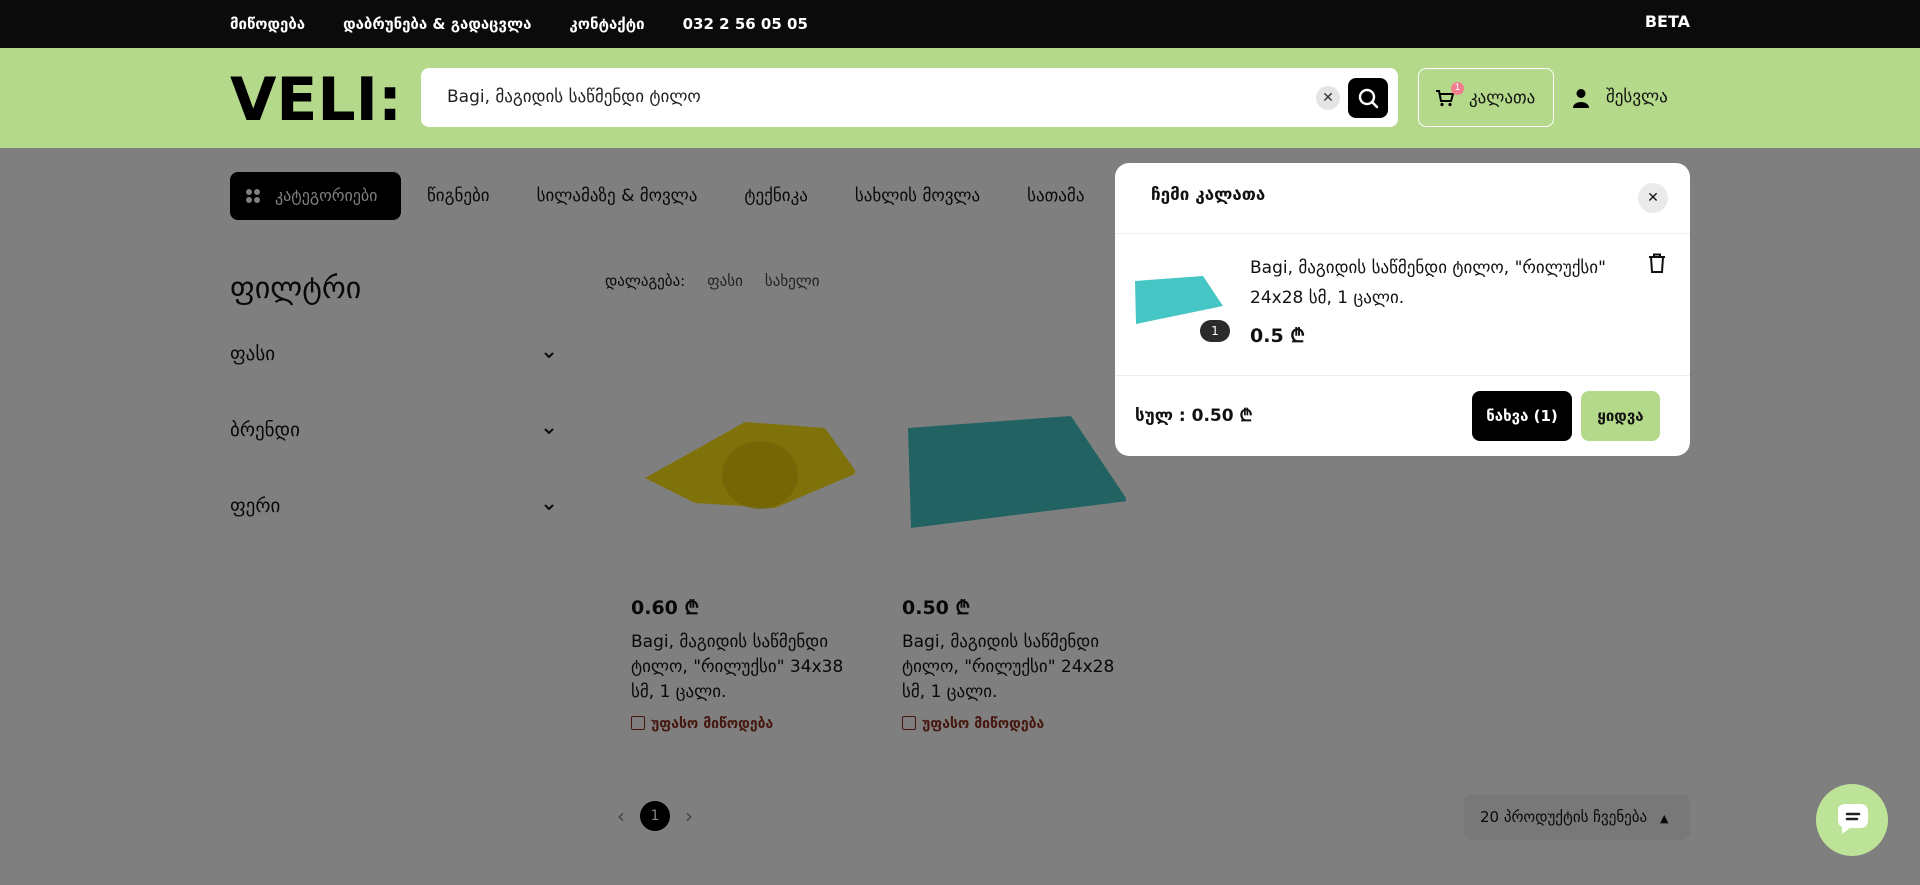 This screenshot has height=885, width=1920. What do you see at coordinates (1637, 97) in the screenshot?
I see `login-label: შესვლა` at bounding box center [1637, 97].